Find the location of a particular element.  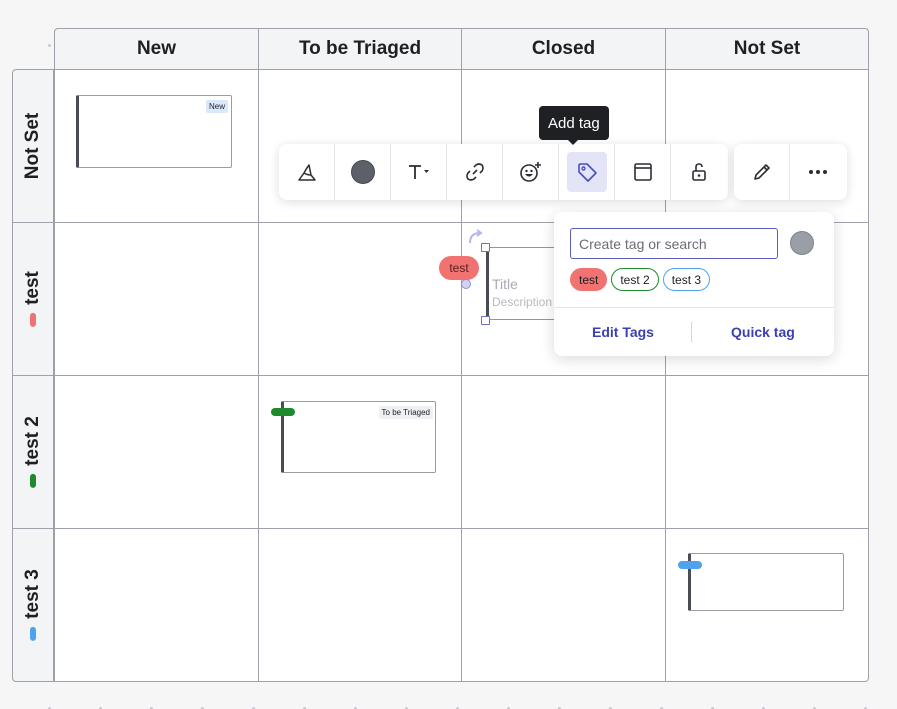

column-header-closed: Closed is located at coordinates (563, 49).